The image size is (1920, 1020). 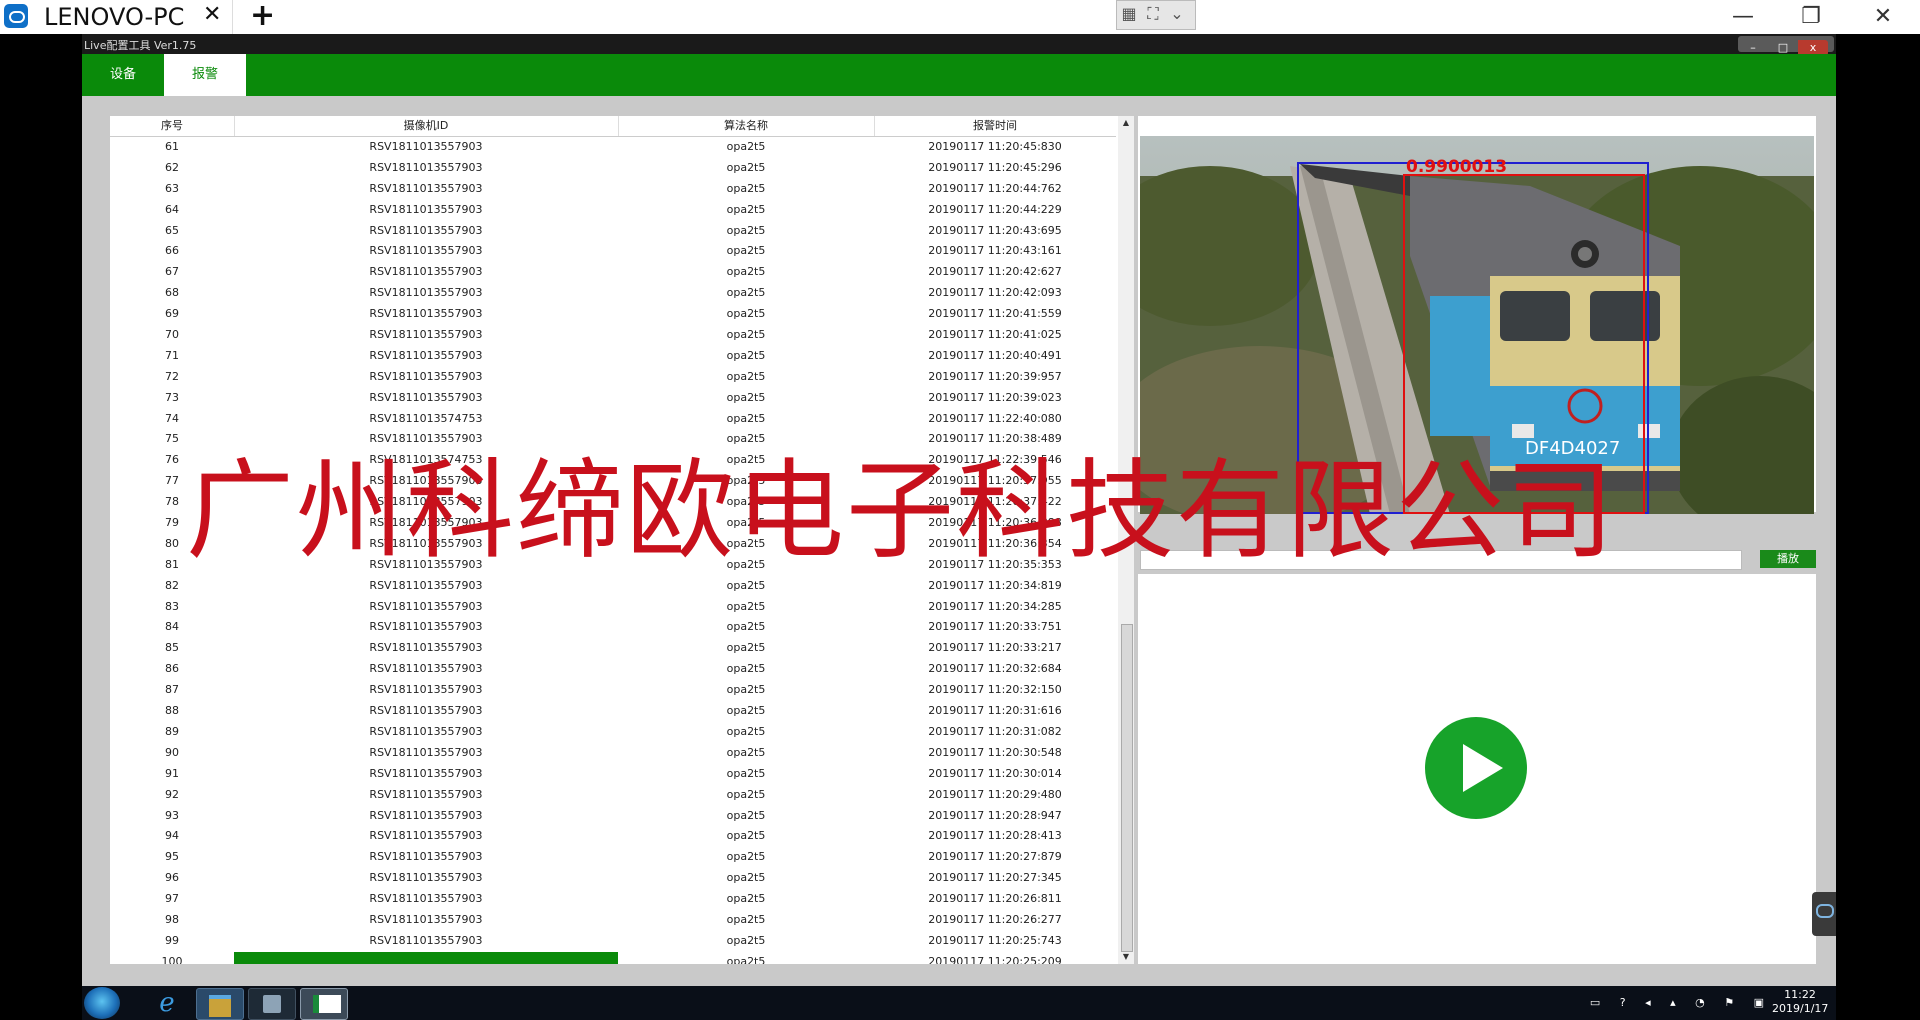 I want to click on tab-device: 设备, so click(x=123, y=75).